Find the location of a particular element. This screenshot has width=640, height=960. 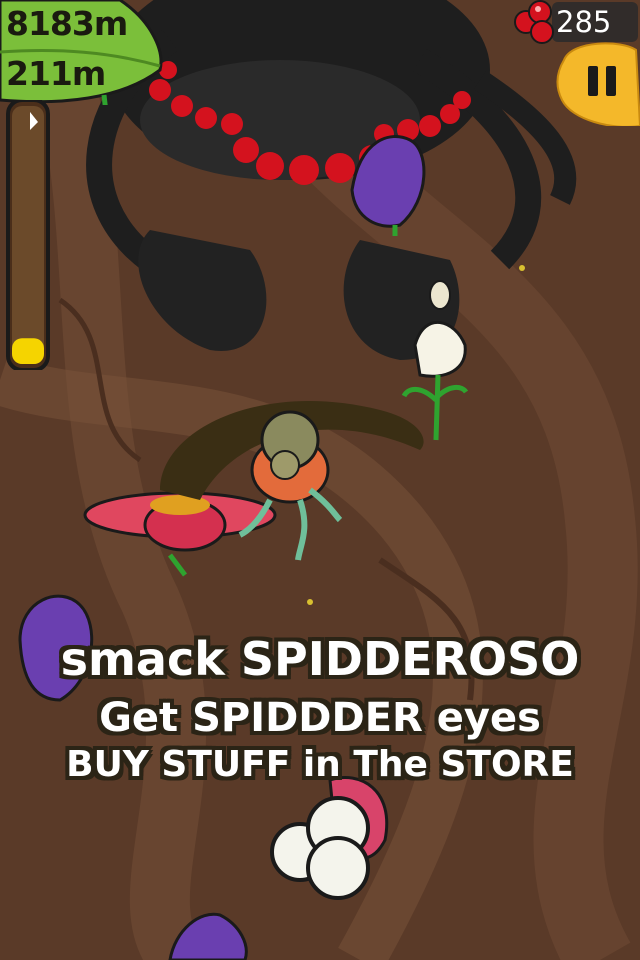

berry-count: 285 is located at coordinates (584, 22).